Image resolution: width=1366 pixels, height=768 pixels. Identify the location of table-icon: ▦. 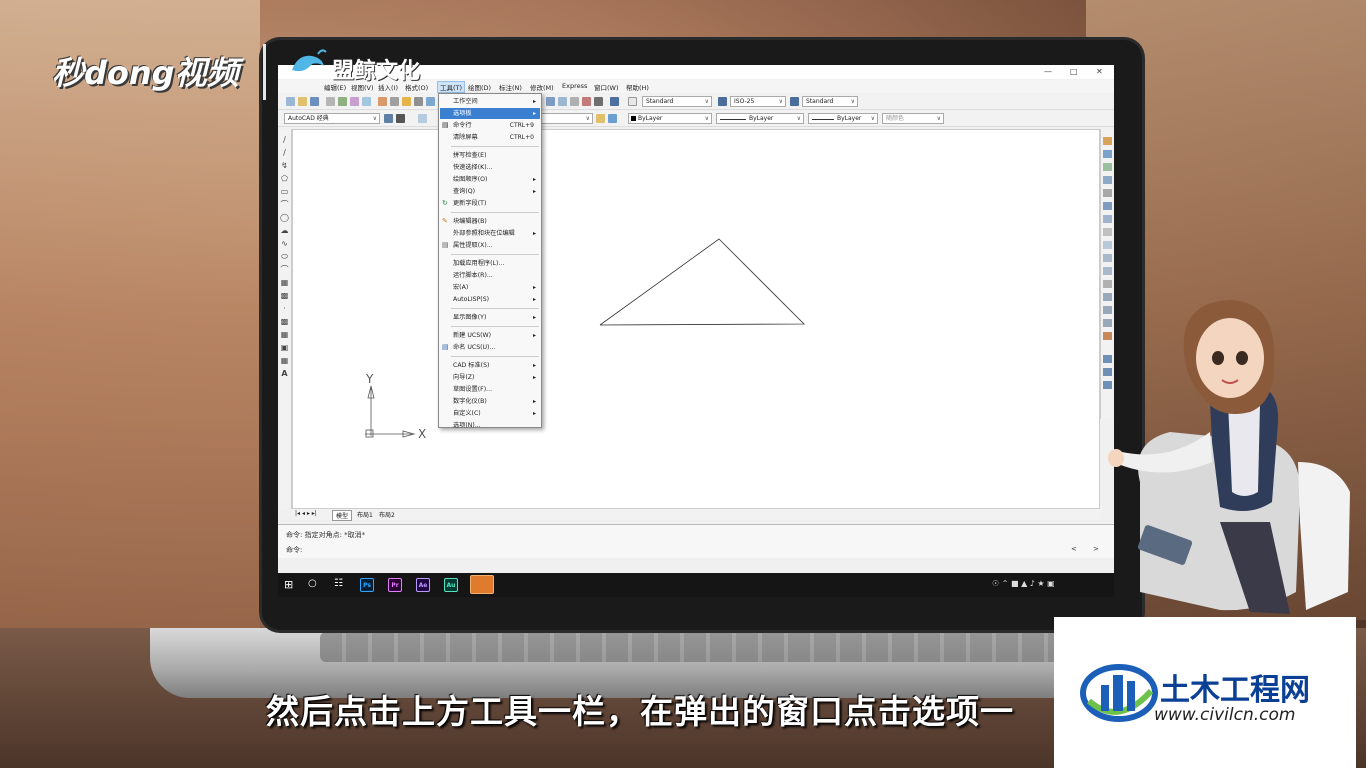
(284, 360).